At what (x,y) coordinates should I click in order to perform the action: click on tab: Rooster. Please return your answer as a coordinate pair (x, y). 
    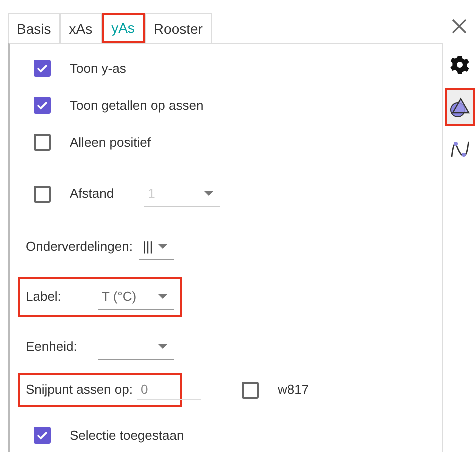
    Looking at the image, I should click on (178, 28).